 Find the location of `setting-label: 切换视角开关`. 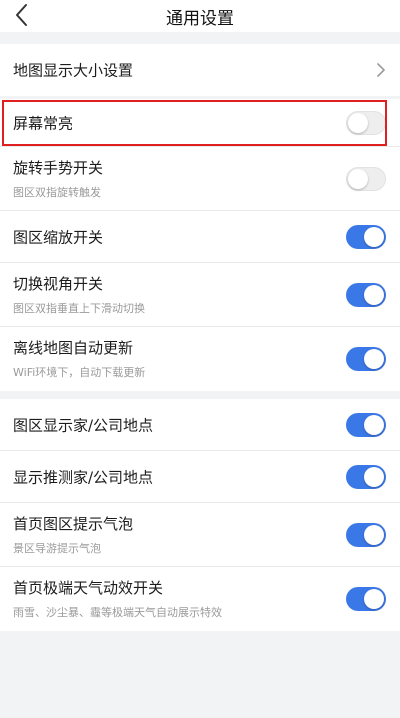

setting-label: 切换视角开关 is located at coordinates (58, 284).